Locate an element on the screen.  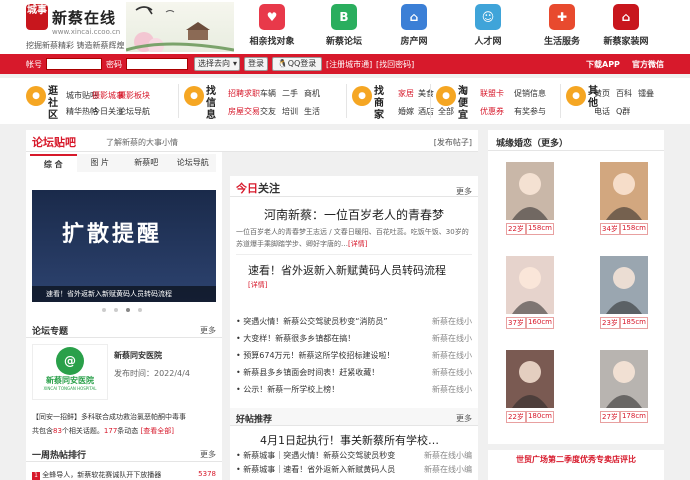
top-nav-5: ⌂ 新蔡家装网 is located at coordinates (626, 25).